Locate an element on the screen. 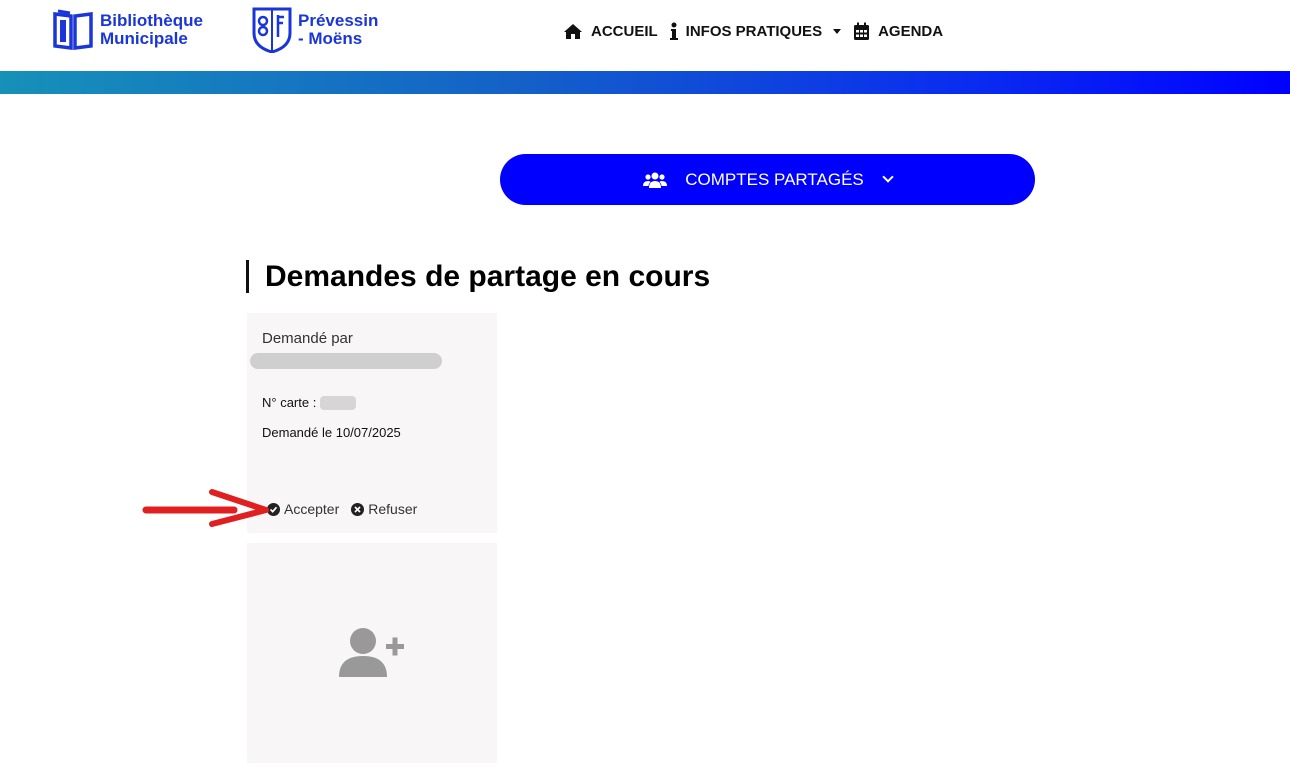 The height and width of the screenshot is (772, 1290). close-circle-icon is located at coordinates (358, 509).